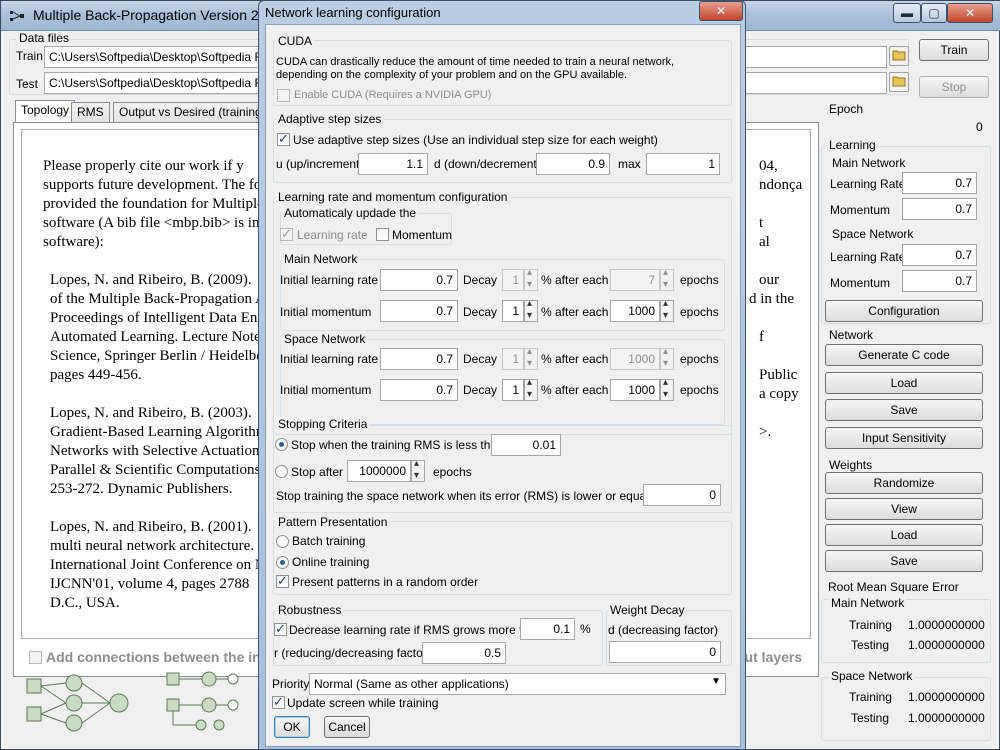 The width and height of the screenshot is (1000, 750). Describe the element at coordinates (954, 50) in the screenshot. I see `train-button: Train` at that location.